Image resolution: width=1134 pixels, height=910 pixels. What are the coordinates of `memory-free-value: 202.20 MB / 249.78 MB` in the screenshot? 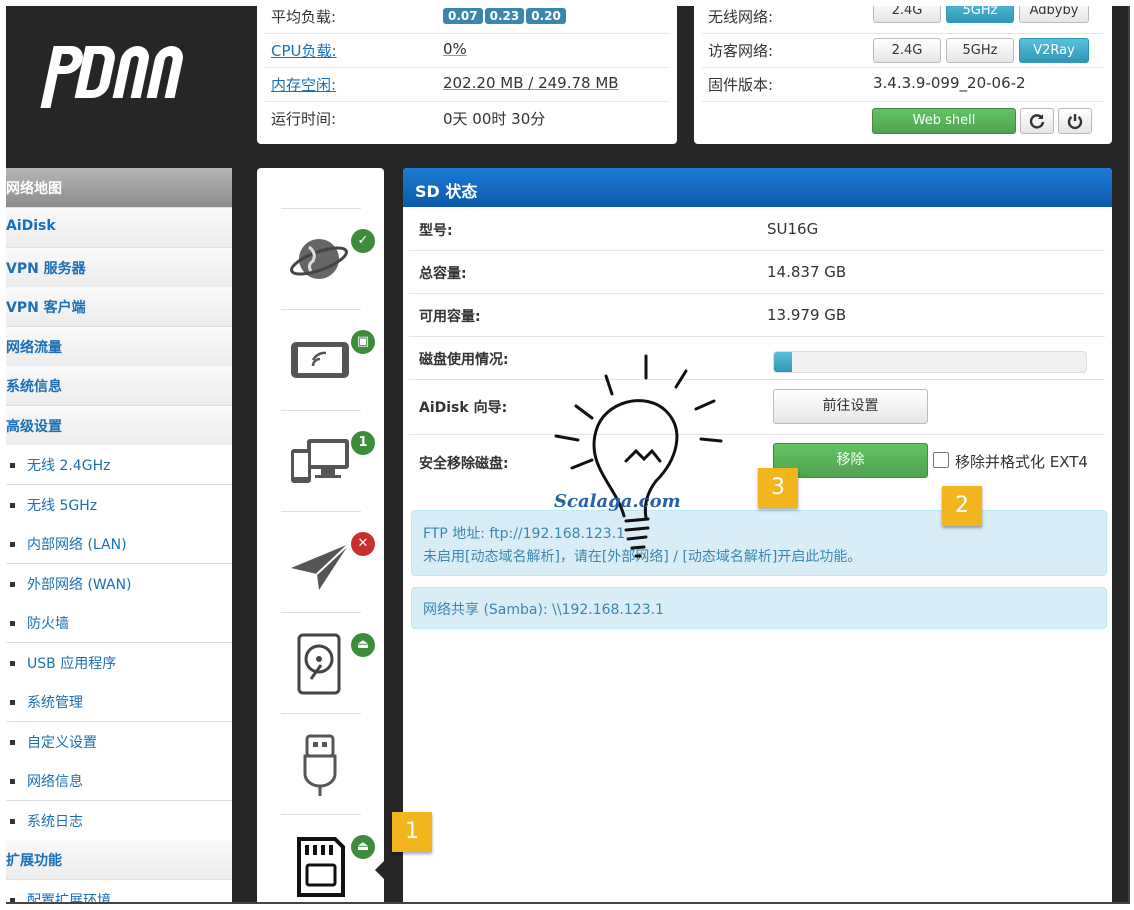 It's located at (531, 83).